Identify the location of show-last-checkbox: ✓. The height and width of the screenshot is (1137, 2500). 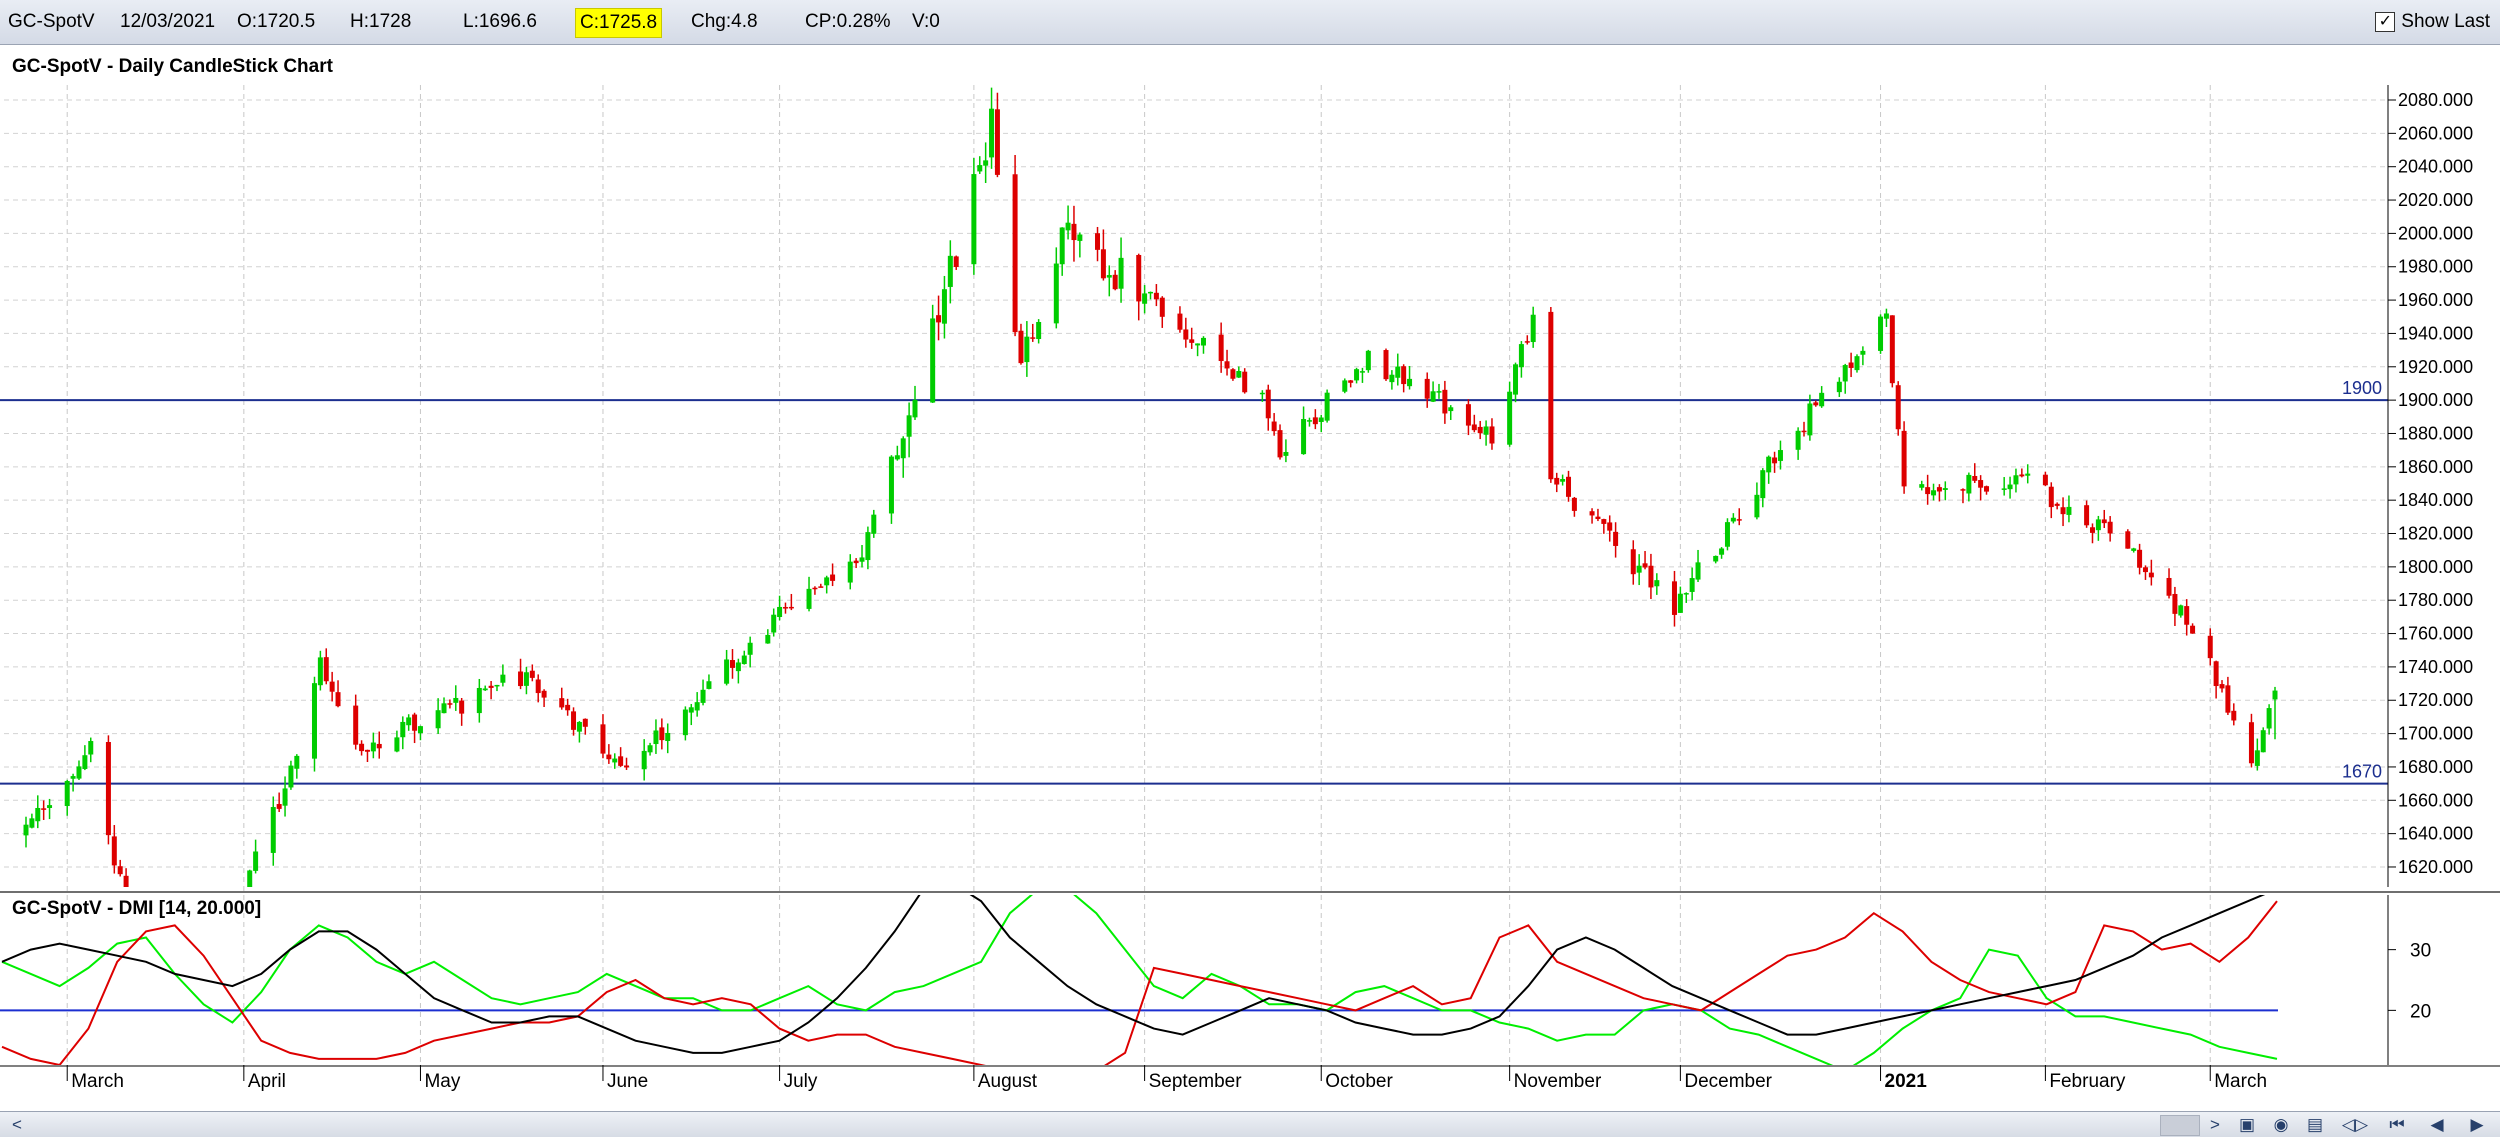
(2385, 22).